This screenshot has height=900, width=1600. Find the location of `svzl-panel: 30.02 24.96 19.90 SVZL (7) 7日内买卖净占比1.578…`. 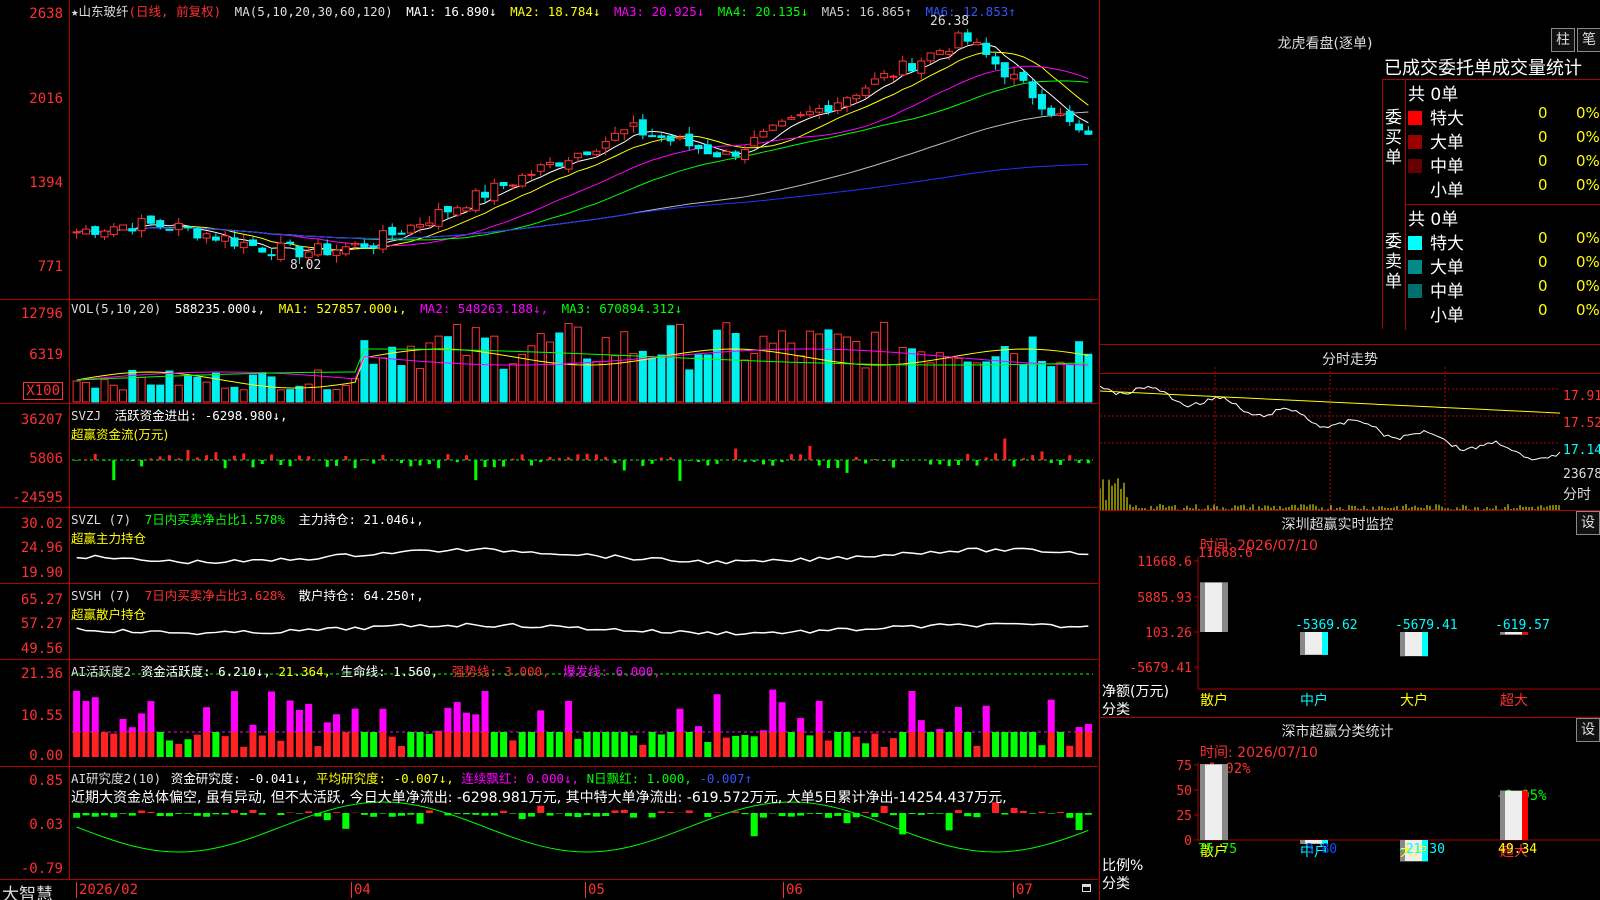

svzl-panel: 30.02 24.96 19.90 SVZL (7) 7日内买卖净占比1.578… is located at coordinates (549, 546).